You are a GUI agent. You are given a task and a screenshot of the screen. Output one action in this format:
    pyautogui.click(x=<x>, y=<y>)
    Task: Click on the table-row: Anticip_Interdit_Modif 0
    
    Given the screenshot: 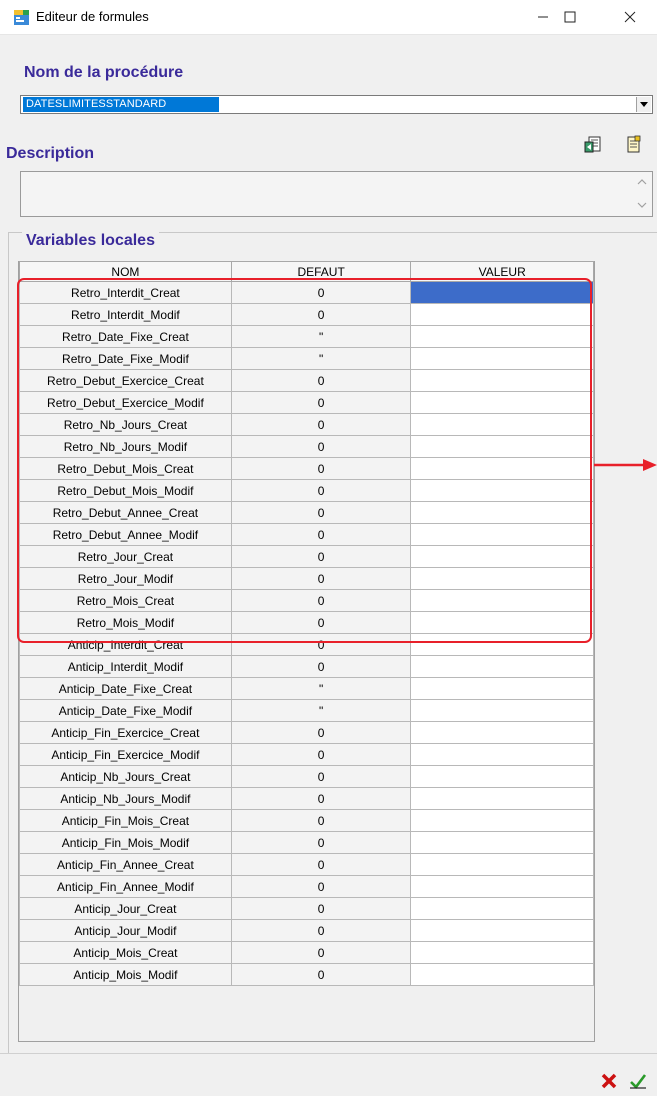 What is the action you would take?
    pyautogui.click(x=306, y=666)
    